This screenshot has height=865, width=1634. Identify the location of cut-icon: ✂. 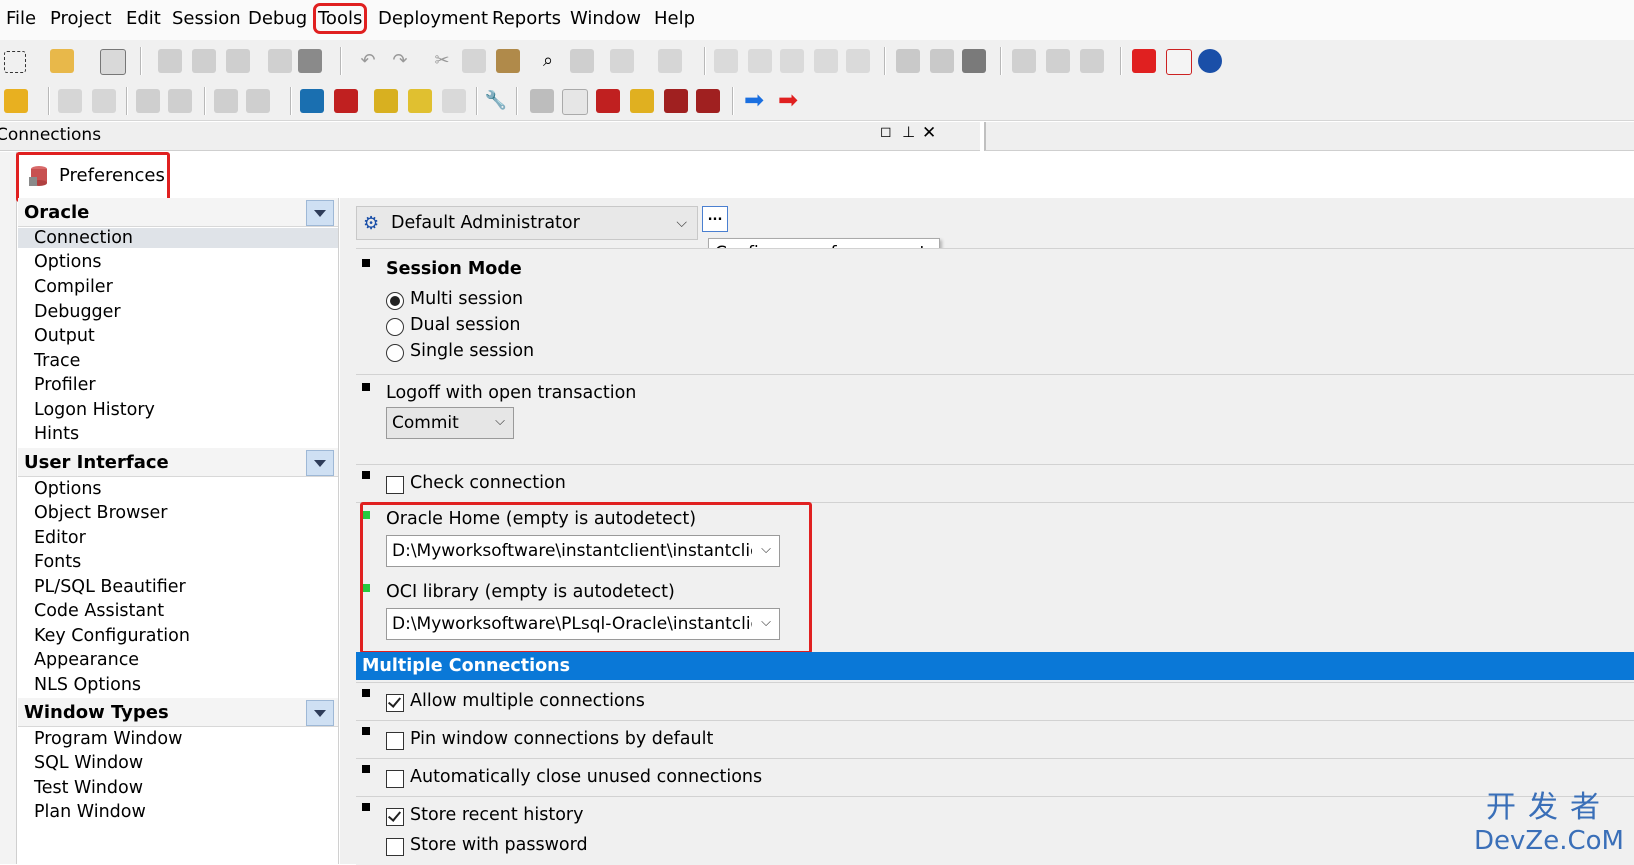
(442, 61).